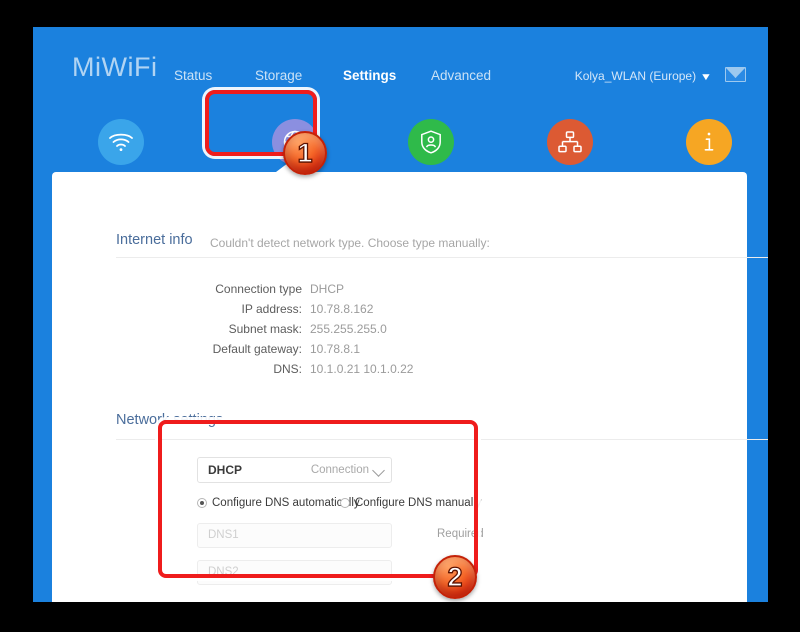 The image size is (800, 632). I want to click on section-title-internet-info: Internet info, so click(154, 240).